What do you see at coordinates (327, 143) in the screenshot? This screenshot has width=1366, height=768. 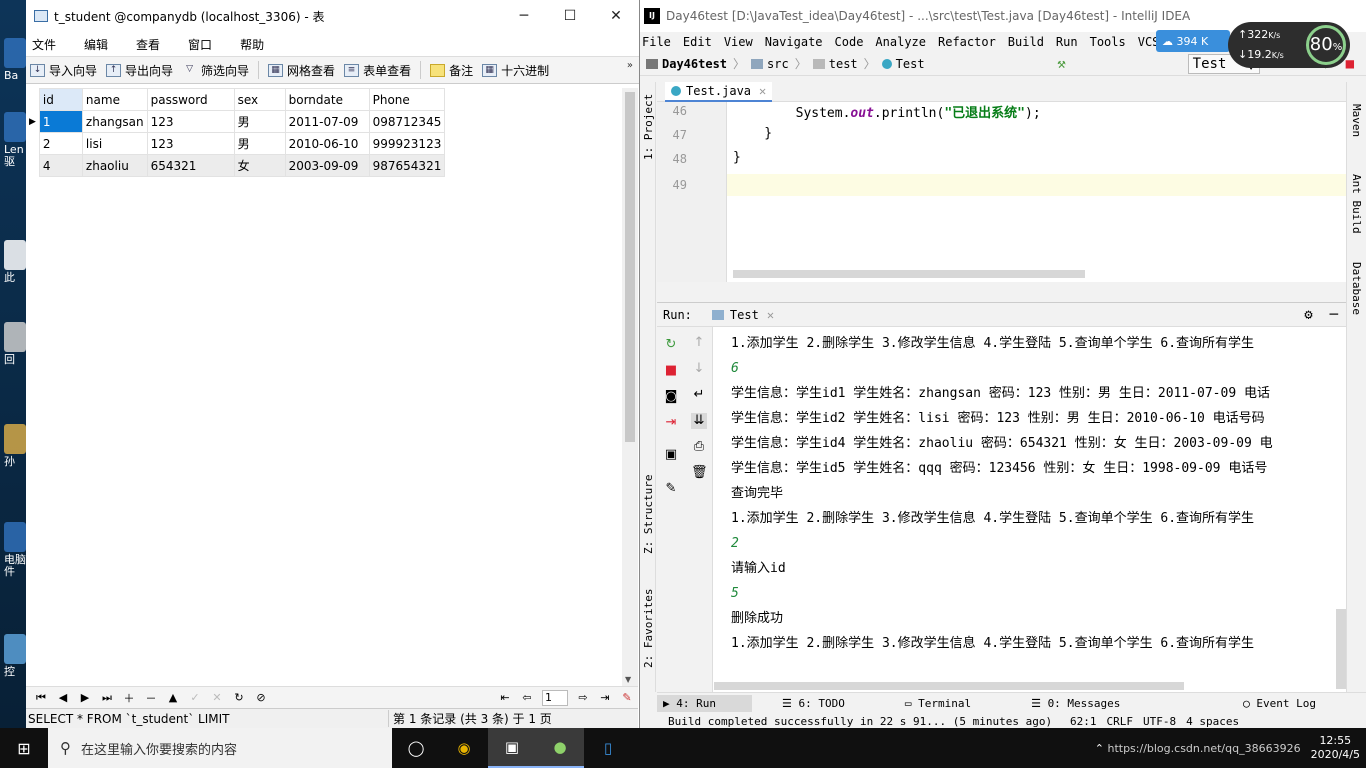 I see `cell-borndate: 2010-06-10` at bounding box center [327, 143].